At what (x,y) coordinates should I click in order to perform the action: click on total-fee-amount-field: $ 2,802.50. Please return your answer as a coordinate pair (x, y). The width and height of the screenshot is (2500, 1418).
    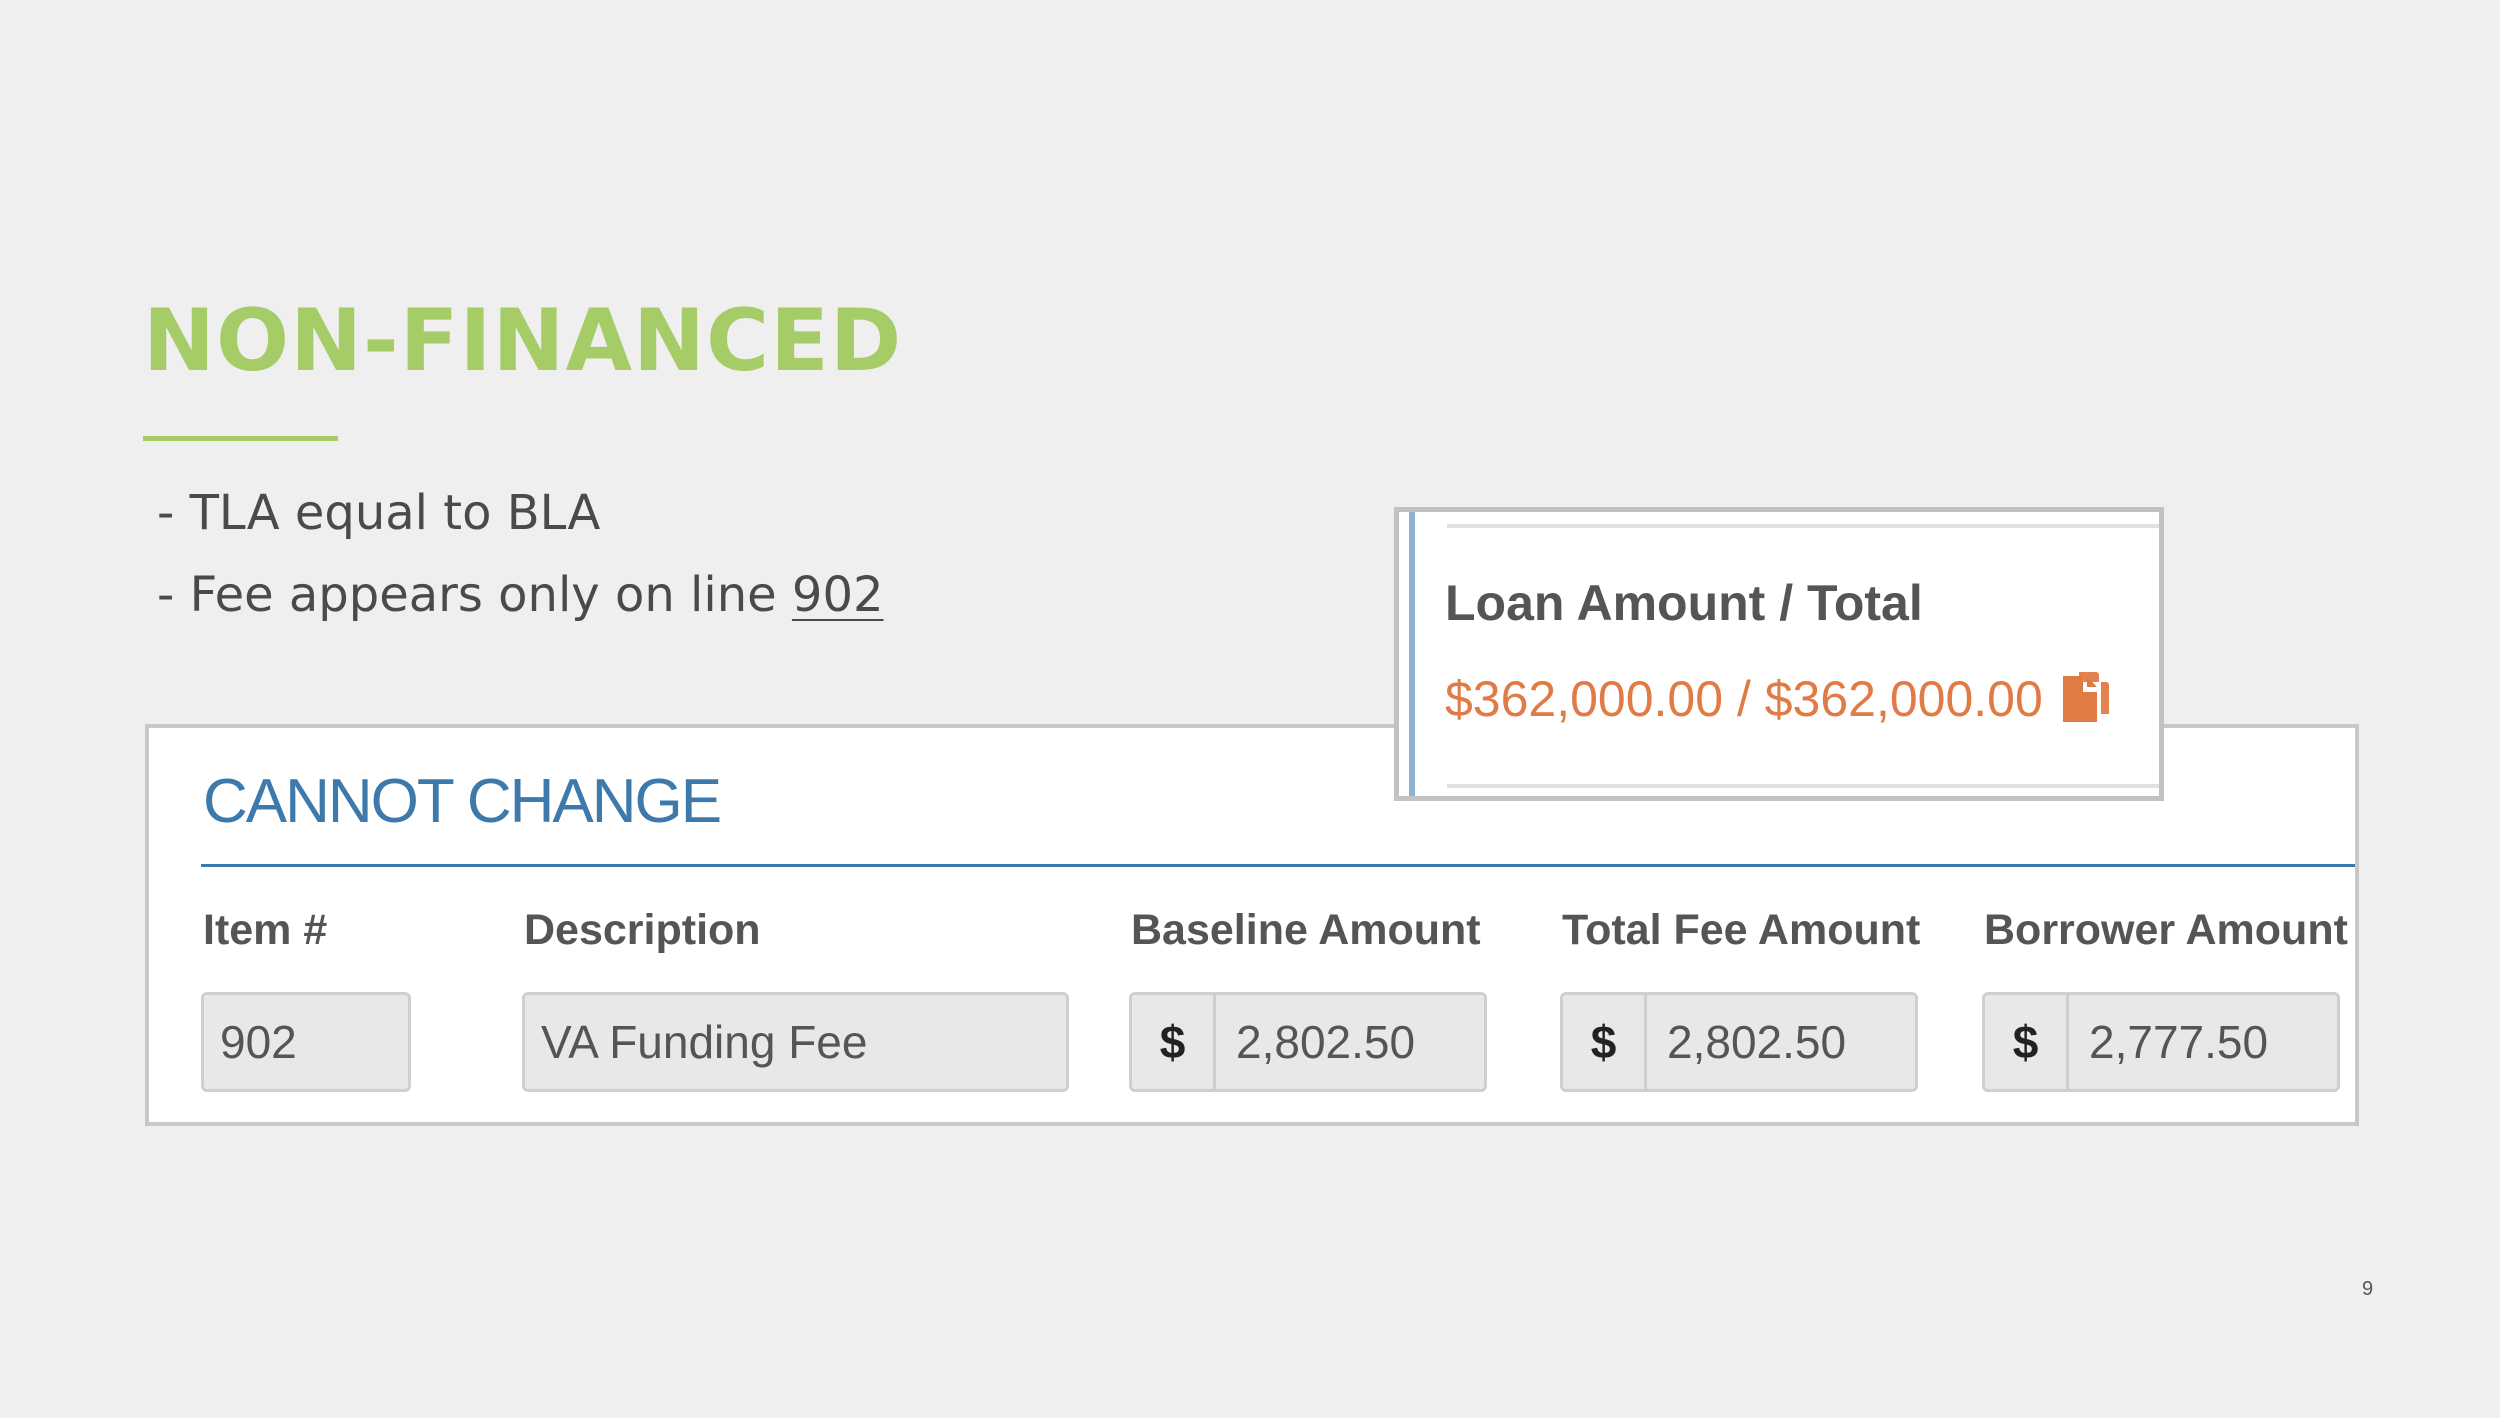
    Looking at the image, I should click on (1739, 1042).